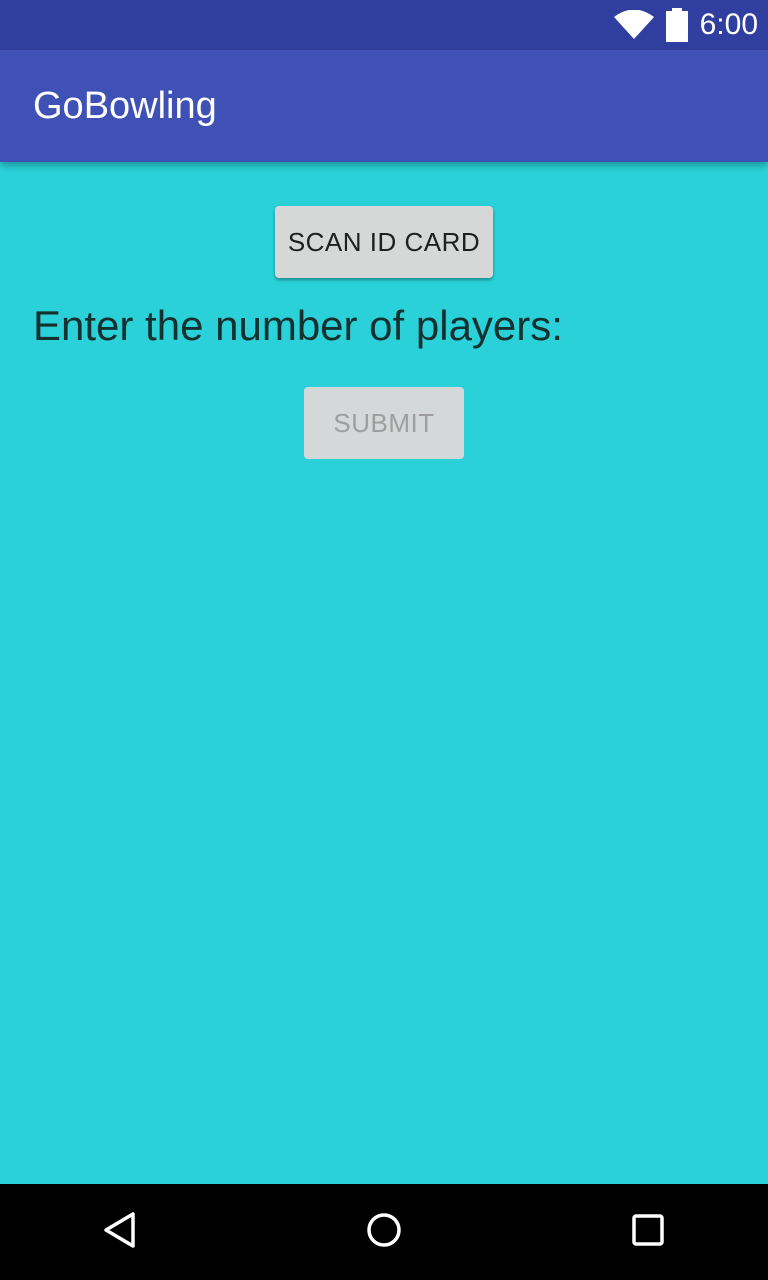 This screenshot has height=1280, width=768. I want to click on recents-button, so click(648, 1232).